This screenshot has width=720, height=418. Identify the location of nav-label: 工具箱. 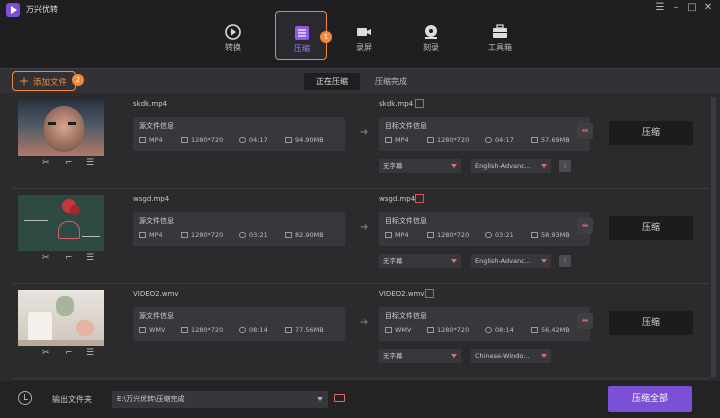
(500, 47).